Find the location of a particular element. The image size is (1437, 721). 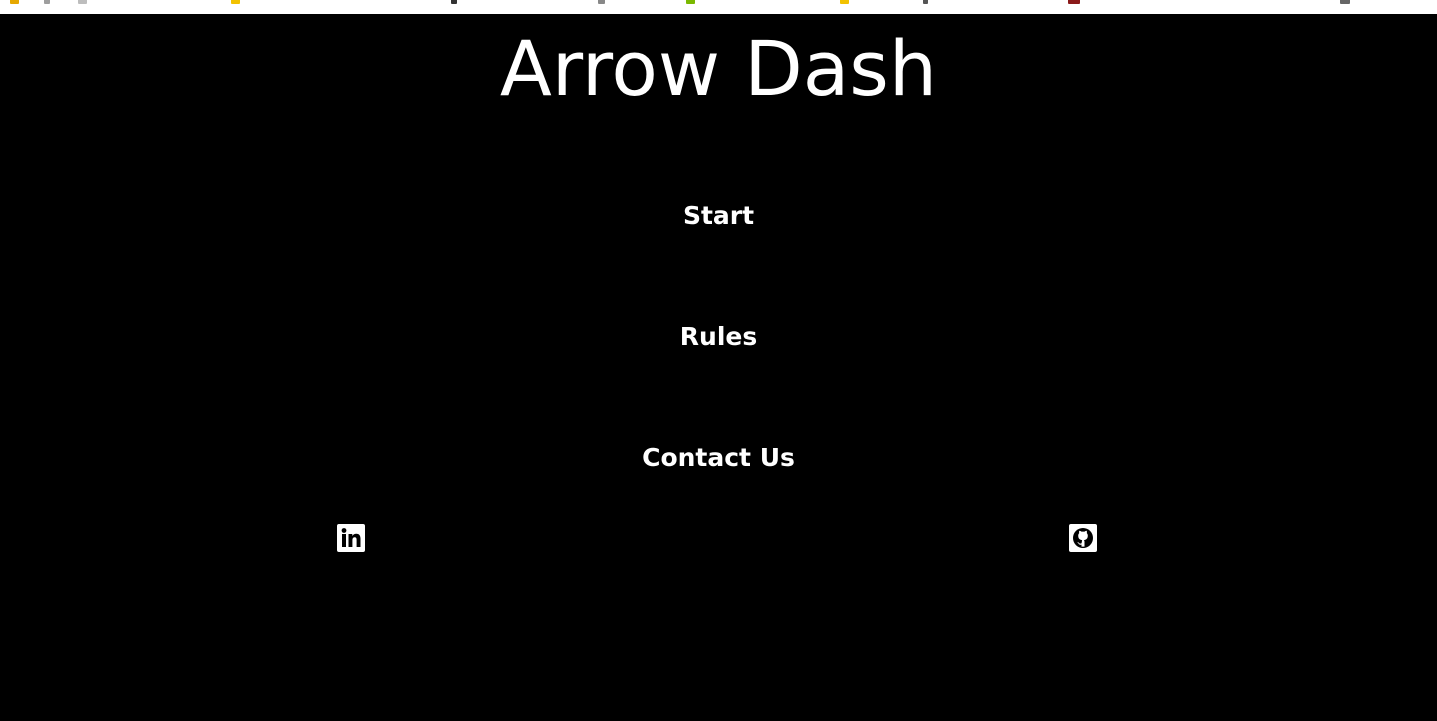

github-link is located at coordinates (1083, 538).